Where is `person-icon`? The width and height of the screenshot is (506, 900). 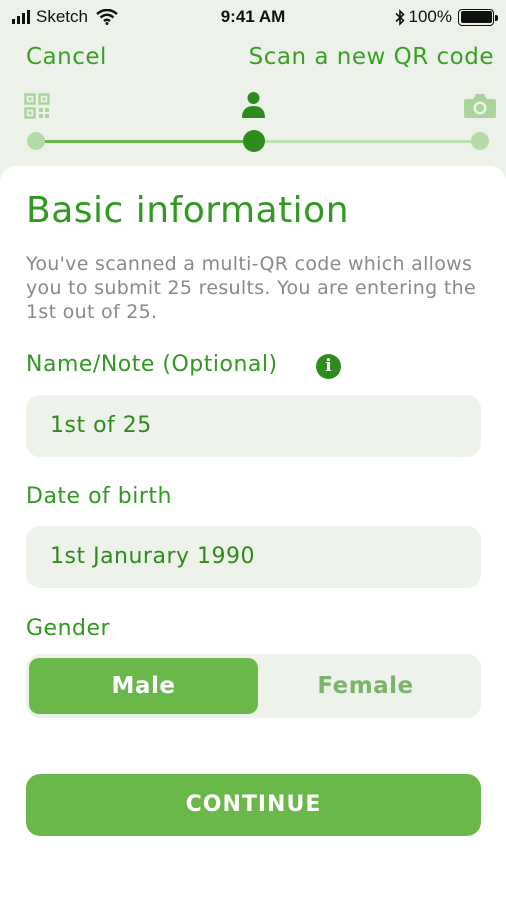
person-icon is located at coordinates (253, 105).